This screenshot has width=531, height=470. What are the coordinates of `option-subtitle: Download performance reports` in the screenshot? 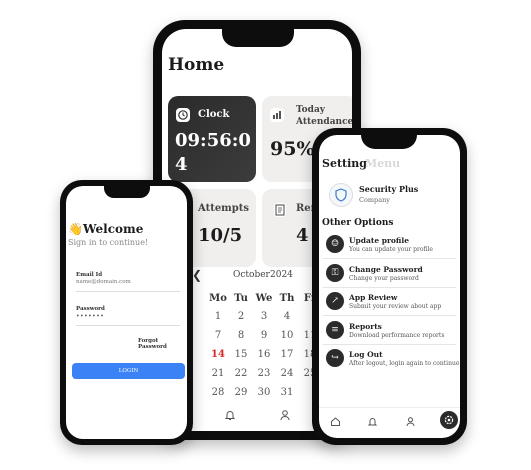 It's located at (397, 335).